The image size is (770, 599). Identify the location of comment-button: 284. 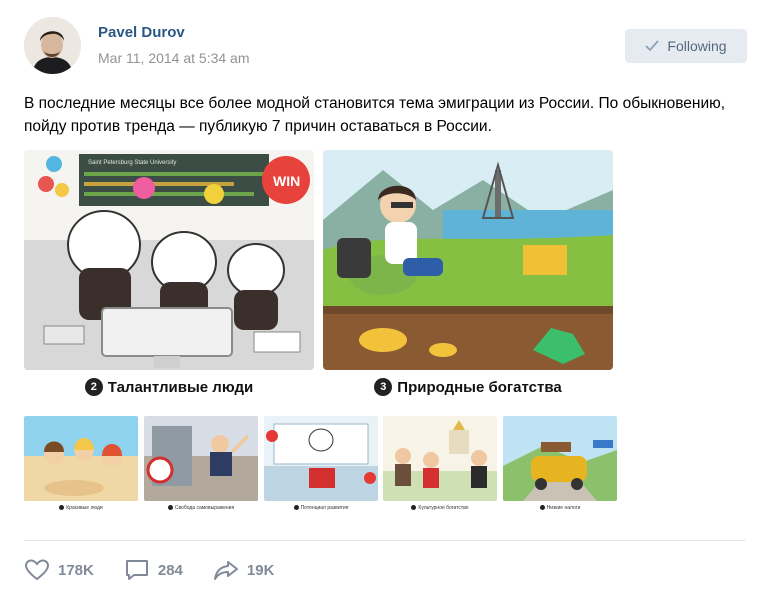
(153, 570).